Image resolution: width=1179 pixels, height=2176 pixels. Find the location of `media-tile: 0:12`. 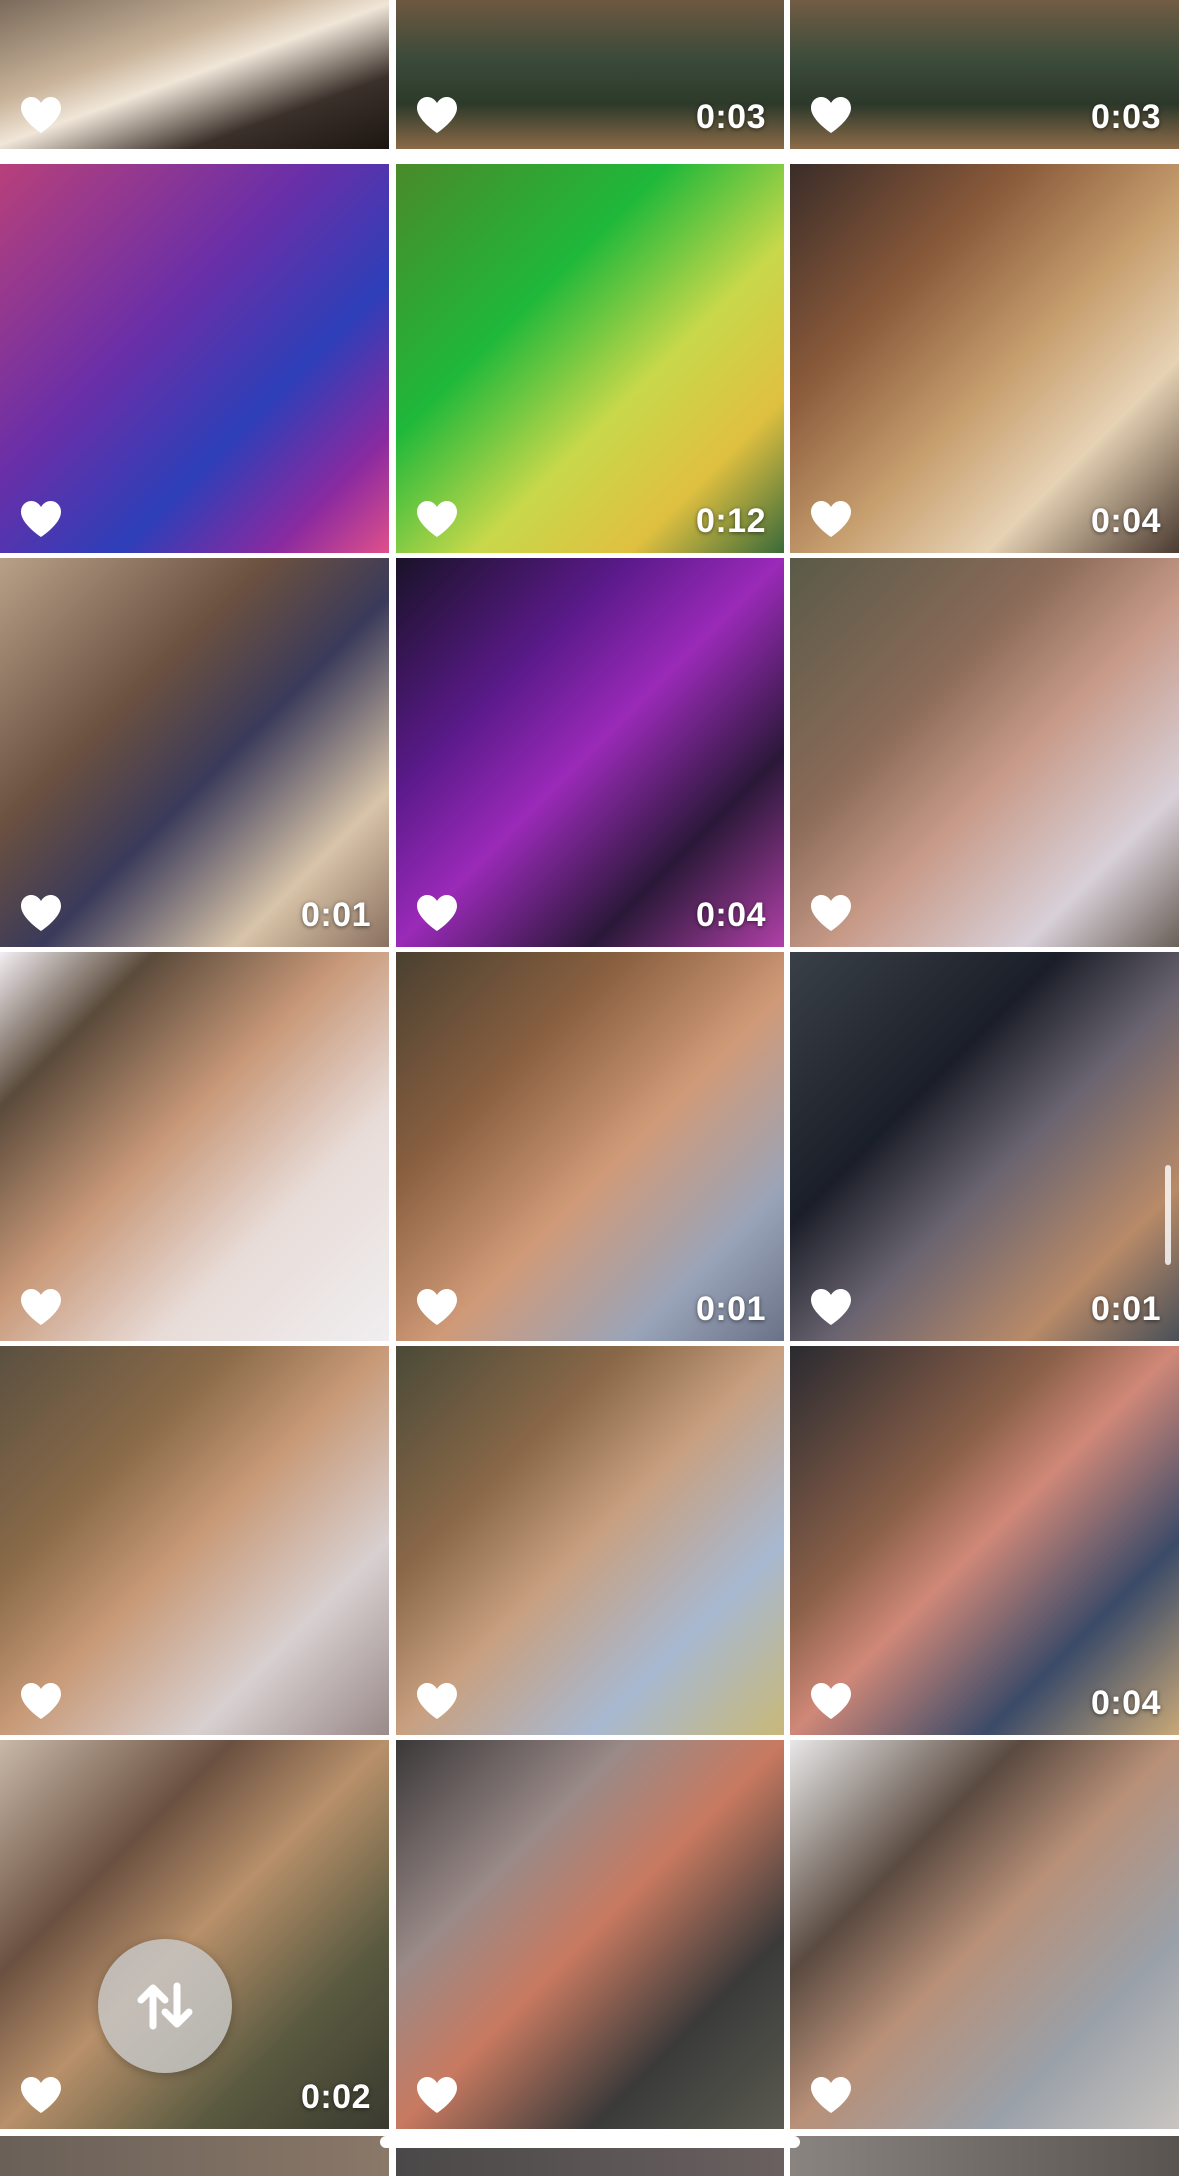

media-tile: 0:12 is located at coordinates (590, 358).